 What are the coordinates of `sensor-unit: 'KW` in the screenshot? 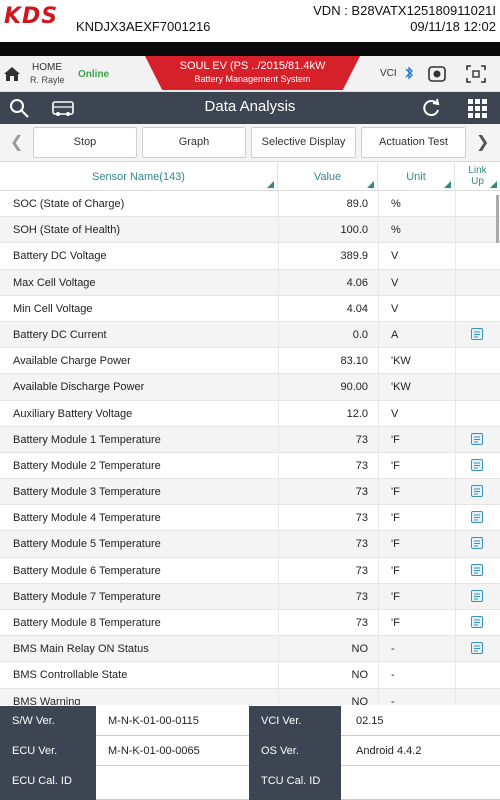 It's located at (401, 387).